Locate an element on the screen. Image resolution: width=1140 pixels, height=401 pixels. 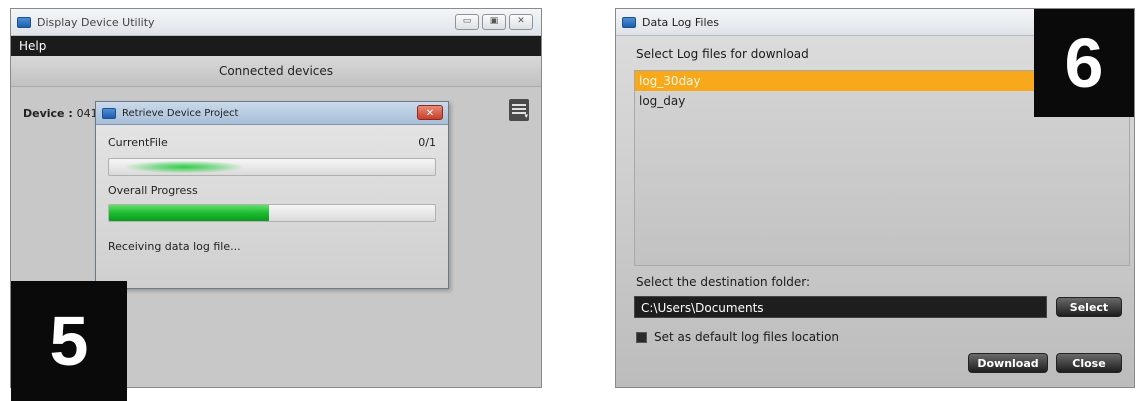
download-button: Download is located at coordinates (1008, 363).